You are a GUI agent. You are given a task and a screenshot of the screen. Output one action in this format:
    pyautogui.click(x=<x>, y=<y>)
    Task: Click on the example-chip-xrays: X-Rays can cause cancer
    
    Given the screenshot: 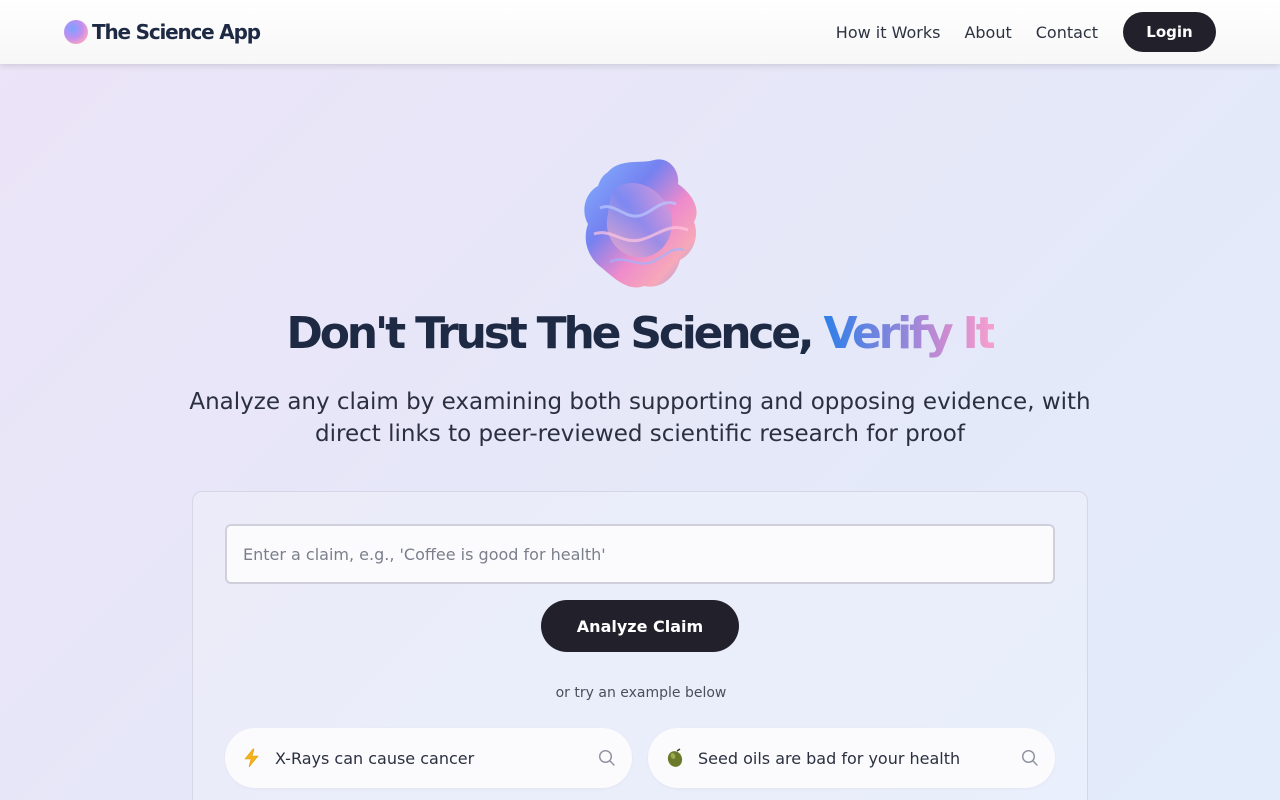 What is the action you would take?
    pyautogui.click(x=428, y=758)
    